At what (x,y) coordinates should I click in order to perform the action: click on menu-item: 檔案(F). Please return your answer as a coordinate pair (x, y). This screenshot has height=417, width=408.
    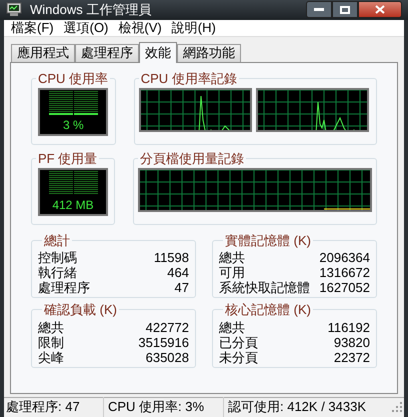
    Looking at the image, I should click on (32, 28).